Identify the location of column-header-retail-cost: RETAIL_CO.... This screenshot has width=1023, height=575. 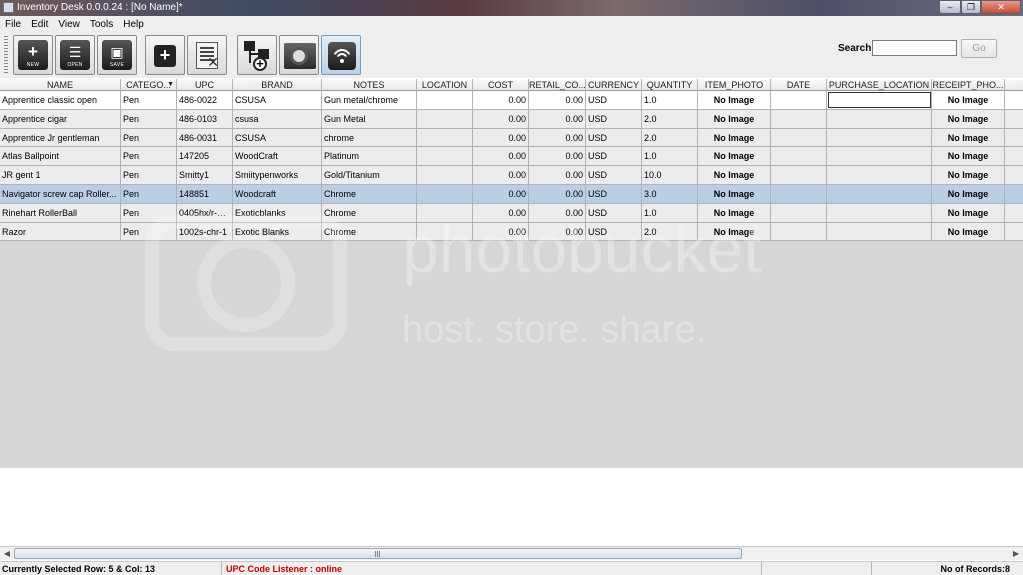
(557, 85).